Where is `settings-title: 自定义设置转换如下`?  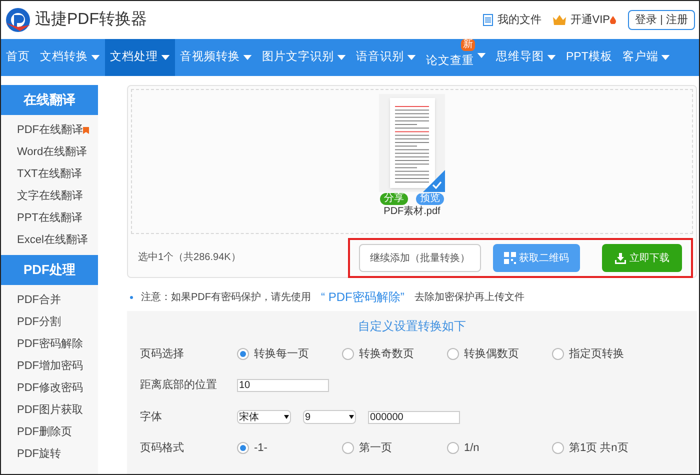
settings-title: 自定义设置转换如下 is located at coordinates (412, 326).